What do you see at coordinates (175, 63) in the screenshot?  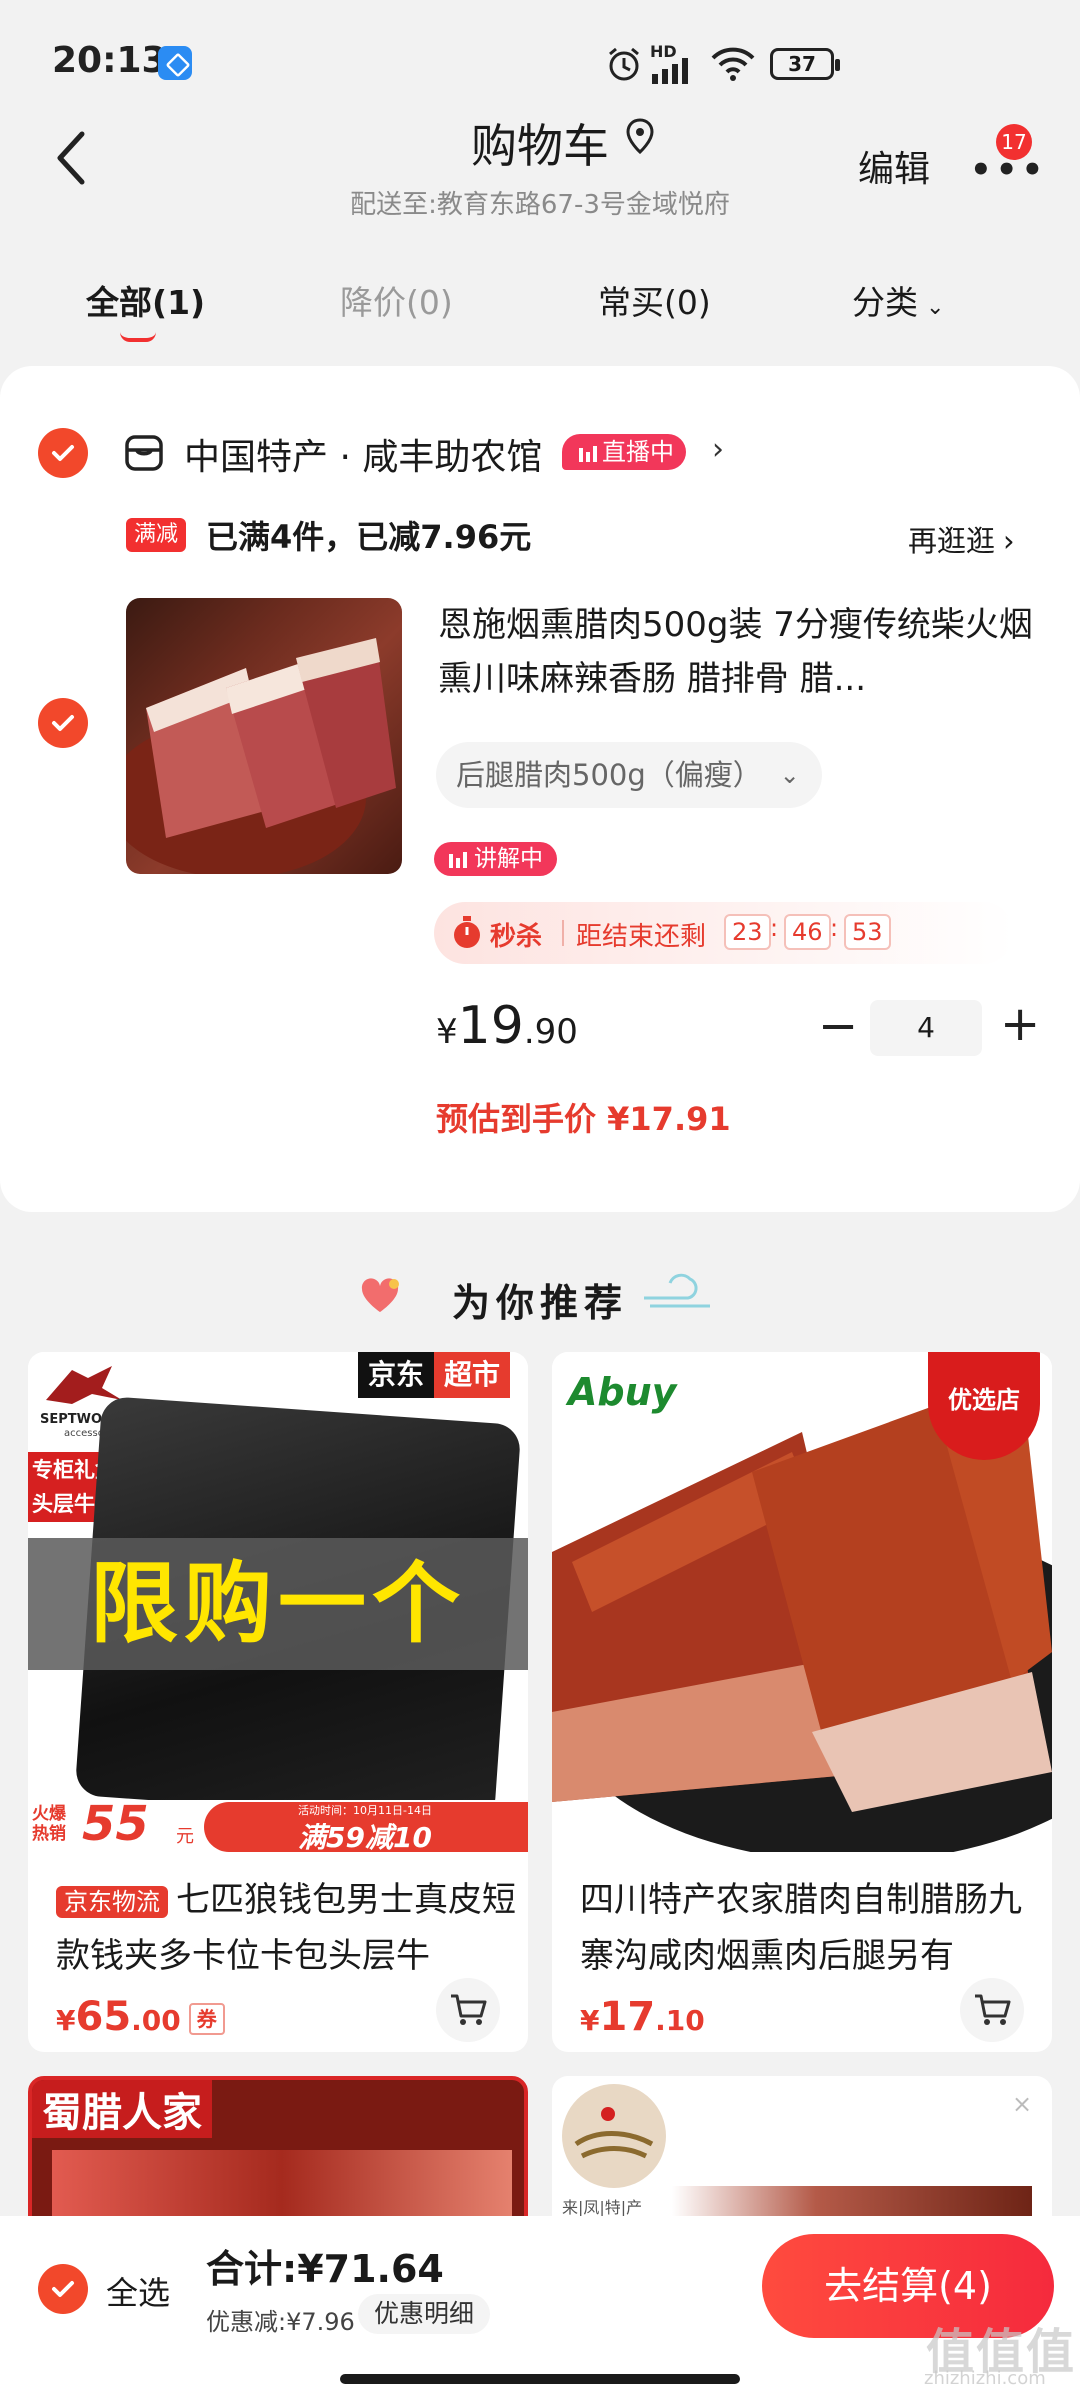 I see `app-notification-icon` at bounding box center [175, 63].